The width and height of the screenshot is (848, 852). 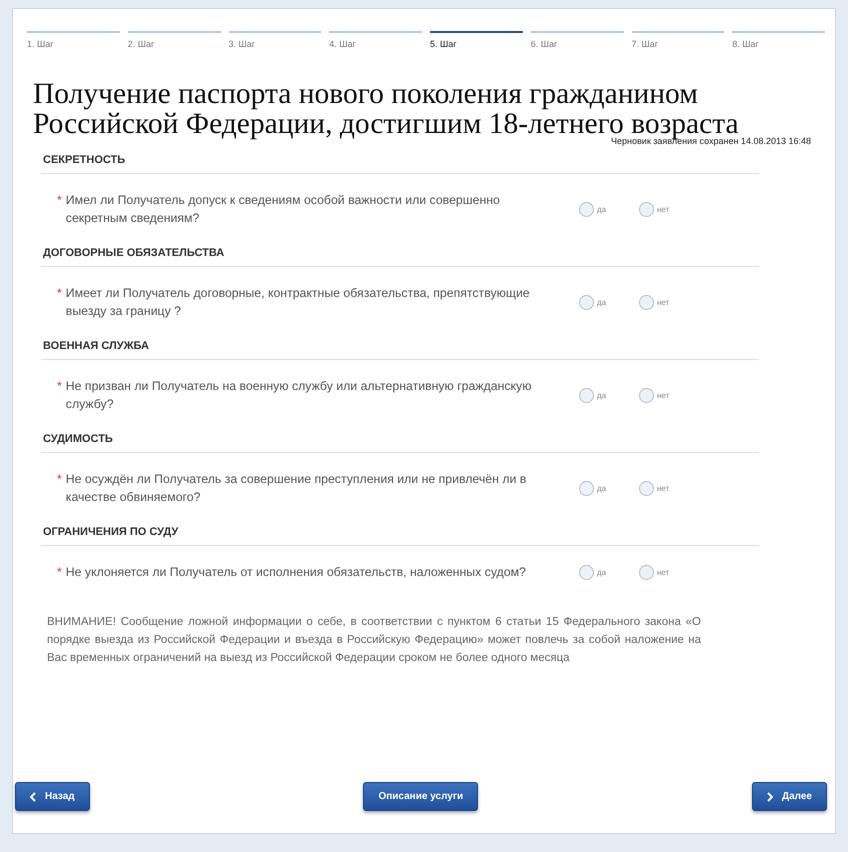 I want to click on step-tab: 7. Шаг, so click(x=678, y=40).